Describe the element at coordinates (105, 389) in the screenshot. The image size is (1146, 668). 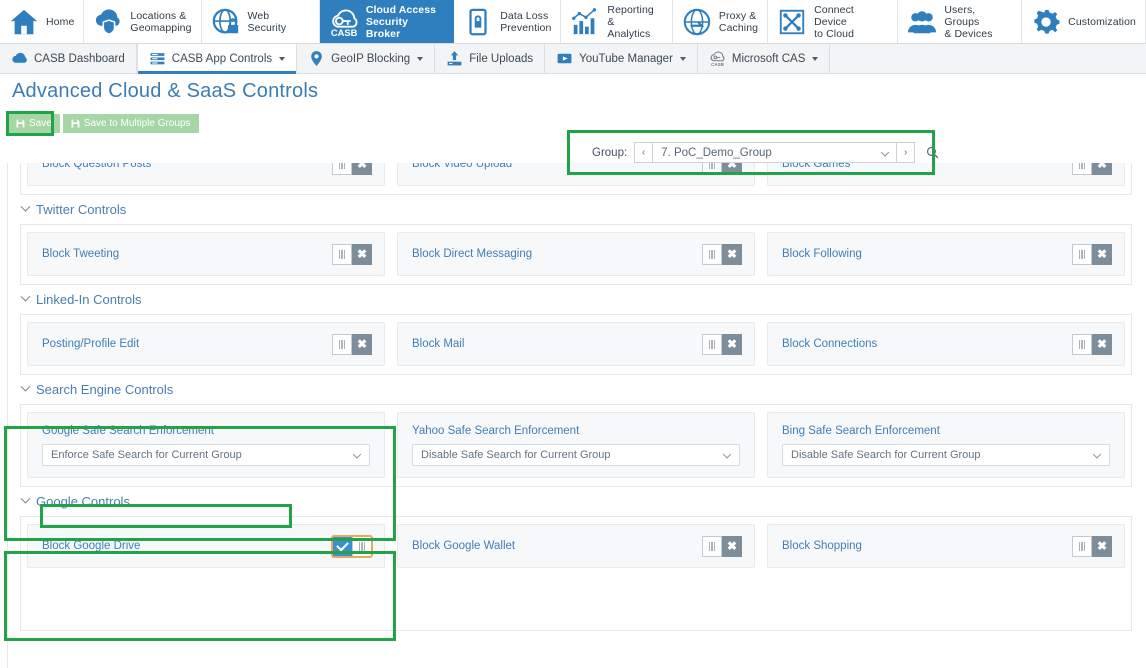
I see `section-title: Search Engine Controls` at that location.